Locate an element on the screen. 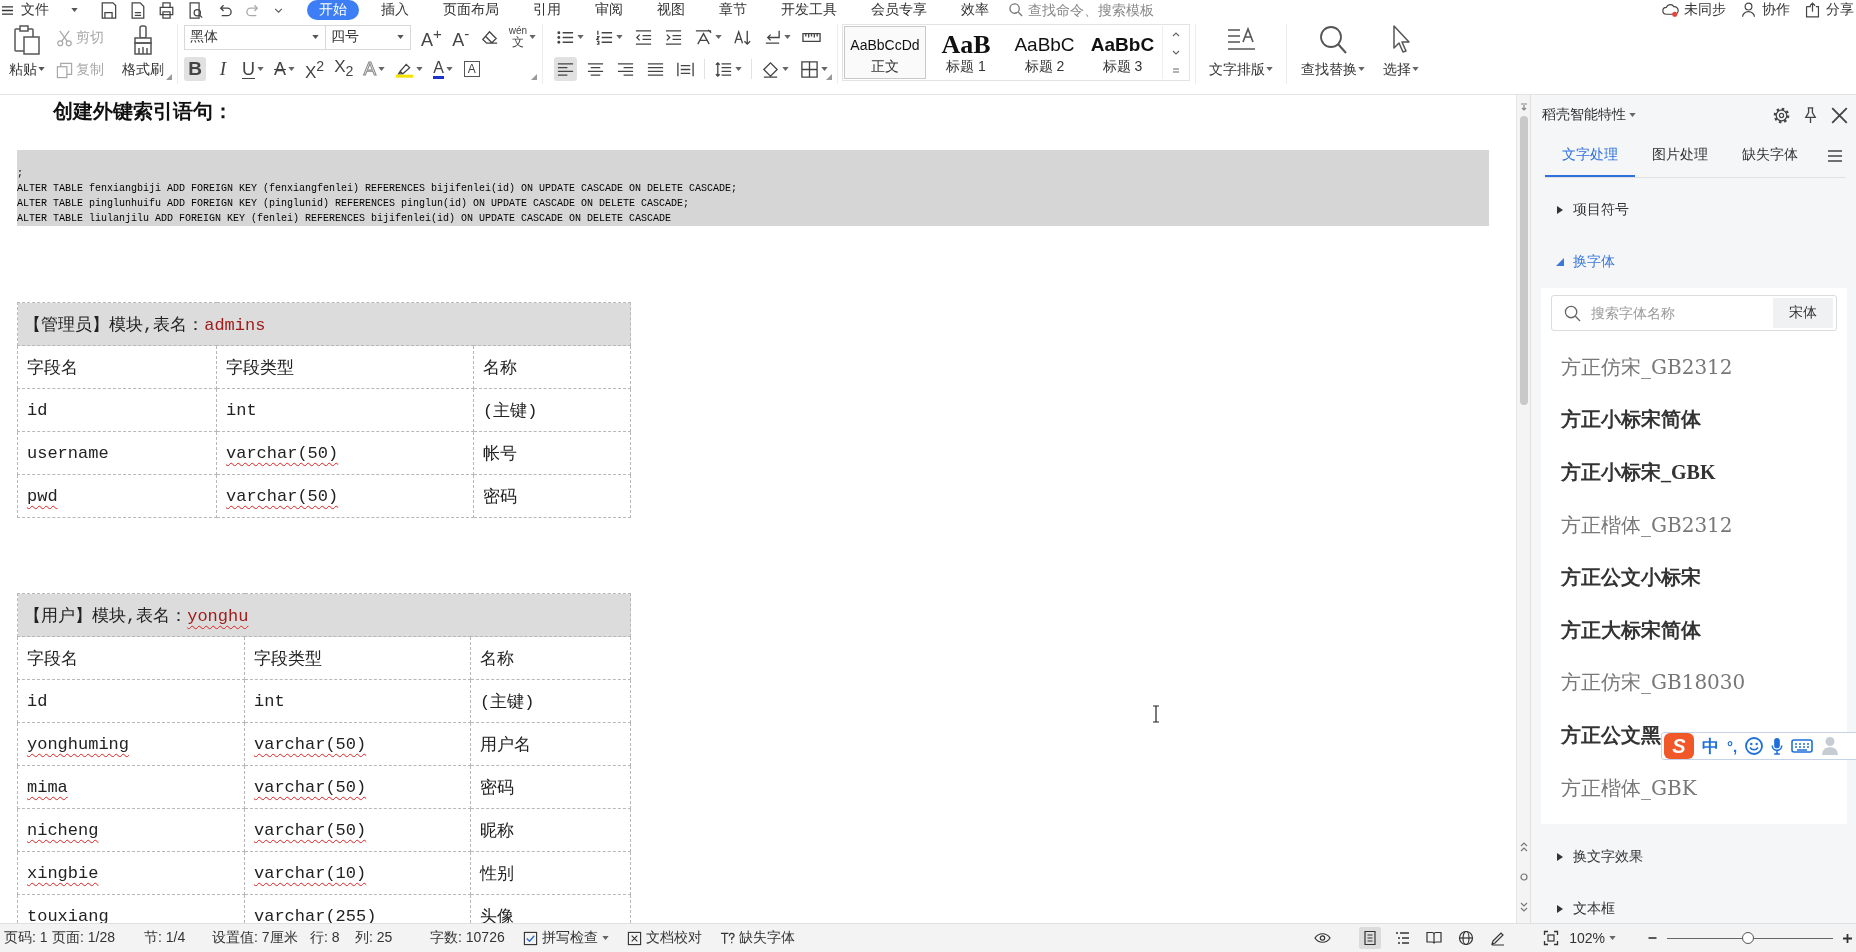  ribbon-tab: 开始 is located at coordinates (333, 10).